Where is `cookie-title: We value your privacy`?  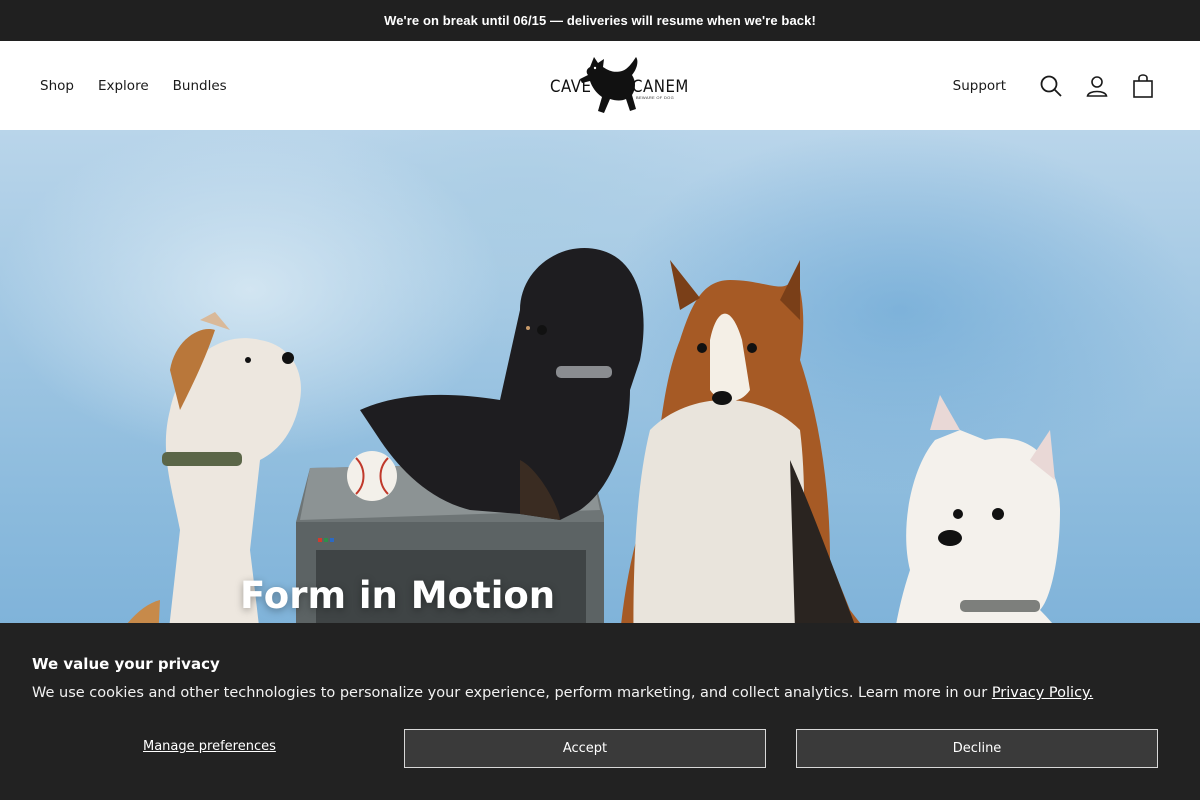 cookie-title: We value your privacy is located at coordinates (126, 664).